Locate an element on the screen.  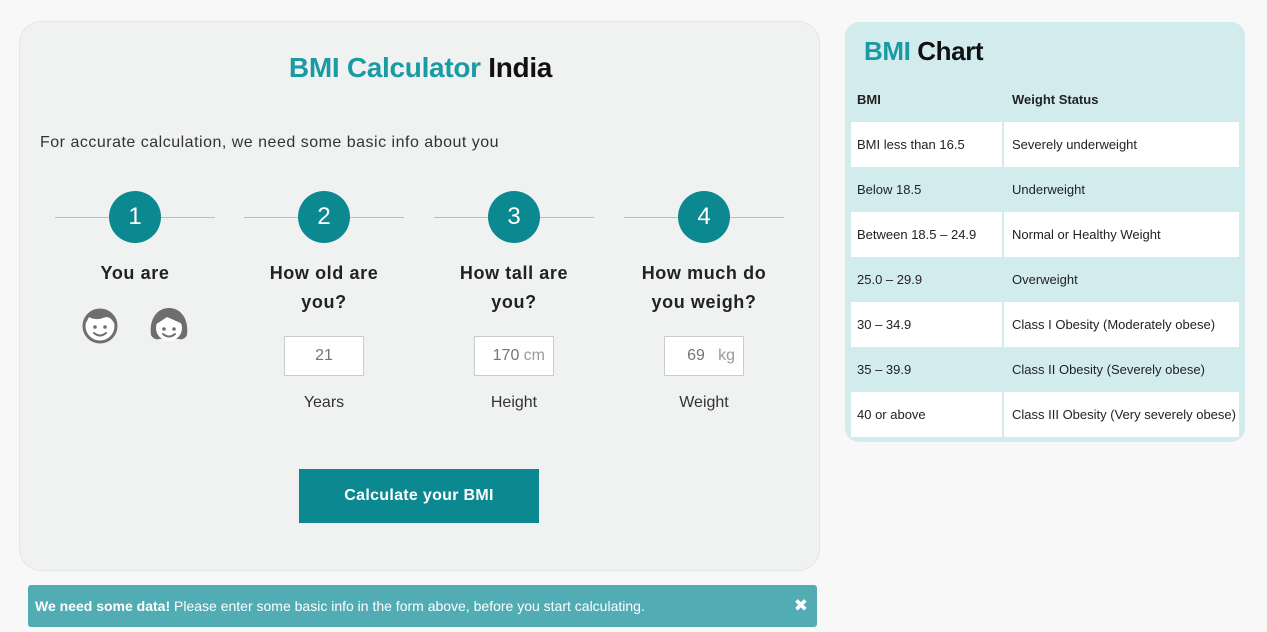
weight-field-wrap: kg is located at coordinates (704, 356).